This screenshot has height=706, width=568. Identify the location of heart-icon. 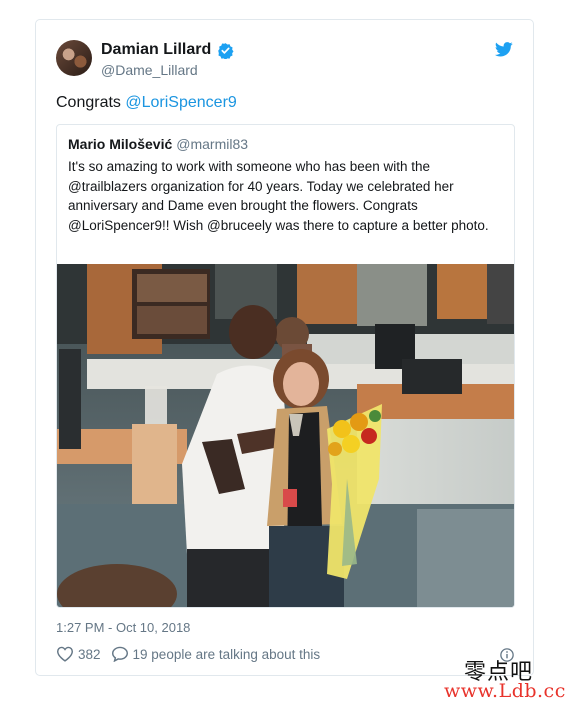
(65, 654).